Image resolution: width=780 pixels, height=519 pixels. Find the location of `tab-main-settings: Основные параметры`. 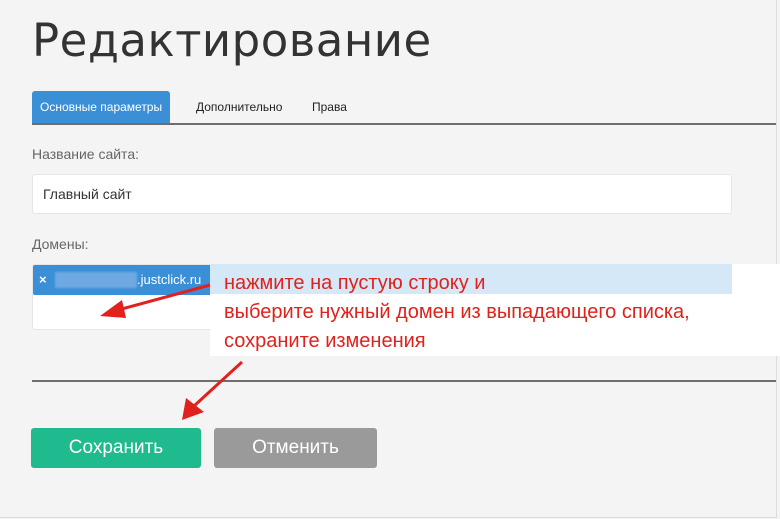

tab-main-settings: Основные параметры is located at coordinates (101, 107).